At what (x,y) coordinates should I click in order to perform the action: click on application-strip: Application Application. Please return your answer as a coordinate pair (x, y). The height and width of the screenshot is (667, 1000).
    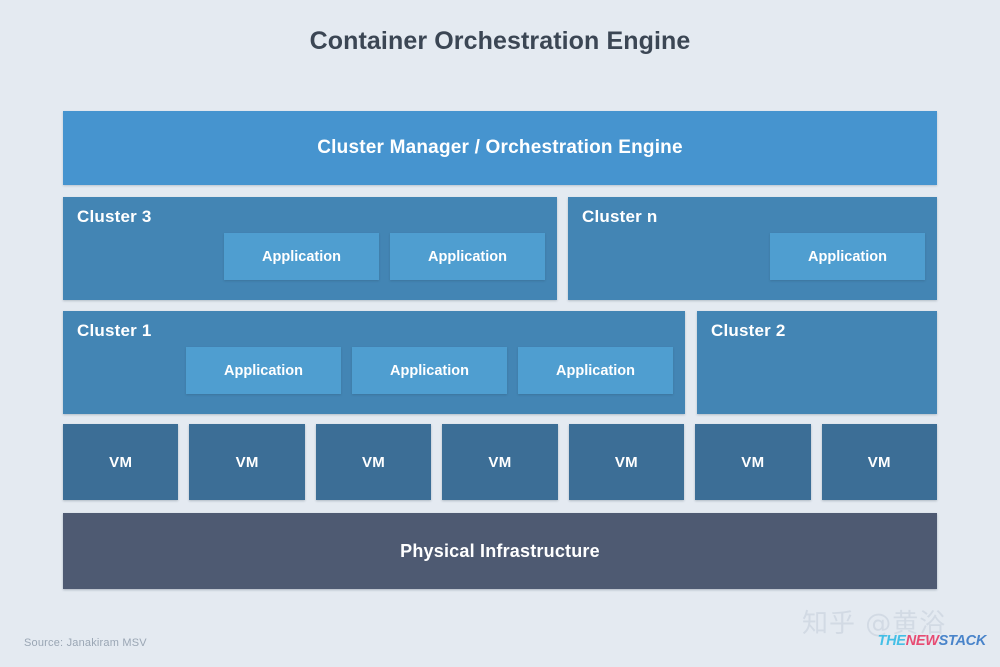
    Looking at the image, I should click on (310, 266).